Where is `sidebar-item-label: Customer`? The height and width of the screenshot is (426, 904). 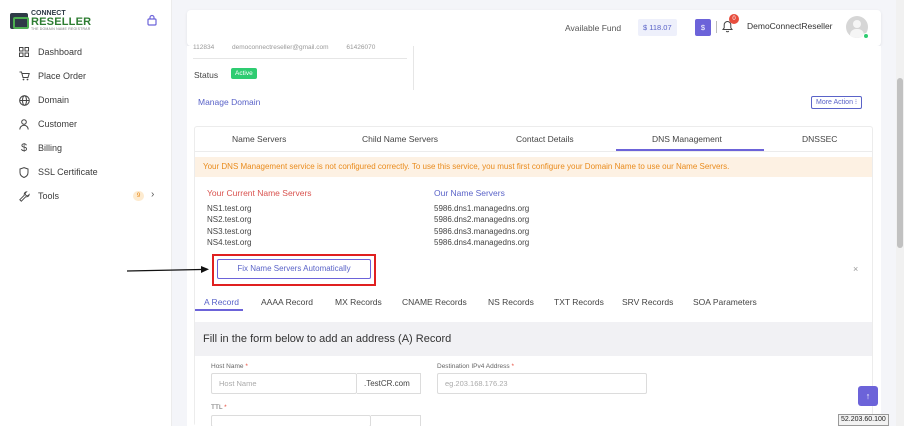
sidebar-item-label: Customer is located at coordinates (58, 124).